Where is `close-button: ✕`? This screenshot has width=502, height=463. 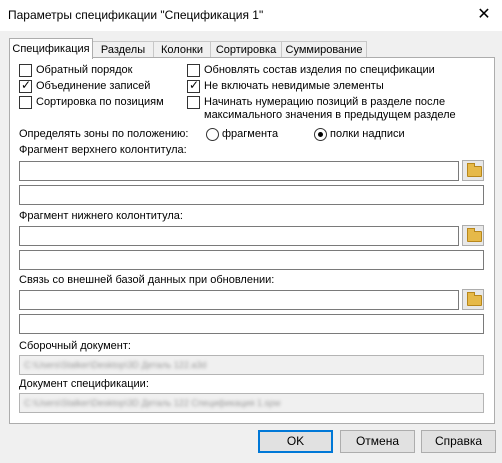
close-button: ✕ is located at coordinates (484, 15).